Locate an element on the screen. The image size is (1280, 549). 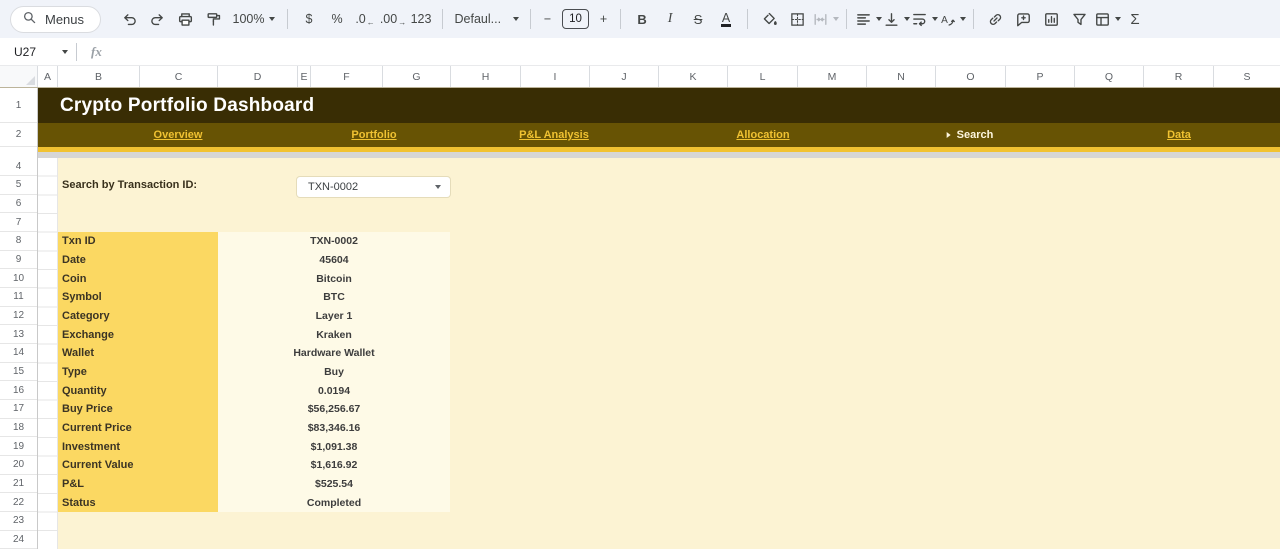
table-row: Txn ID TXN-0002 is located at coordinates (254, 241).